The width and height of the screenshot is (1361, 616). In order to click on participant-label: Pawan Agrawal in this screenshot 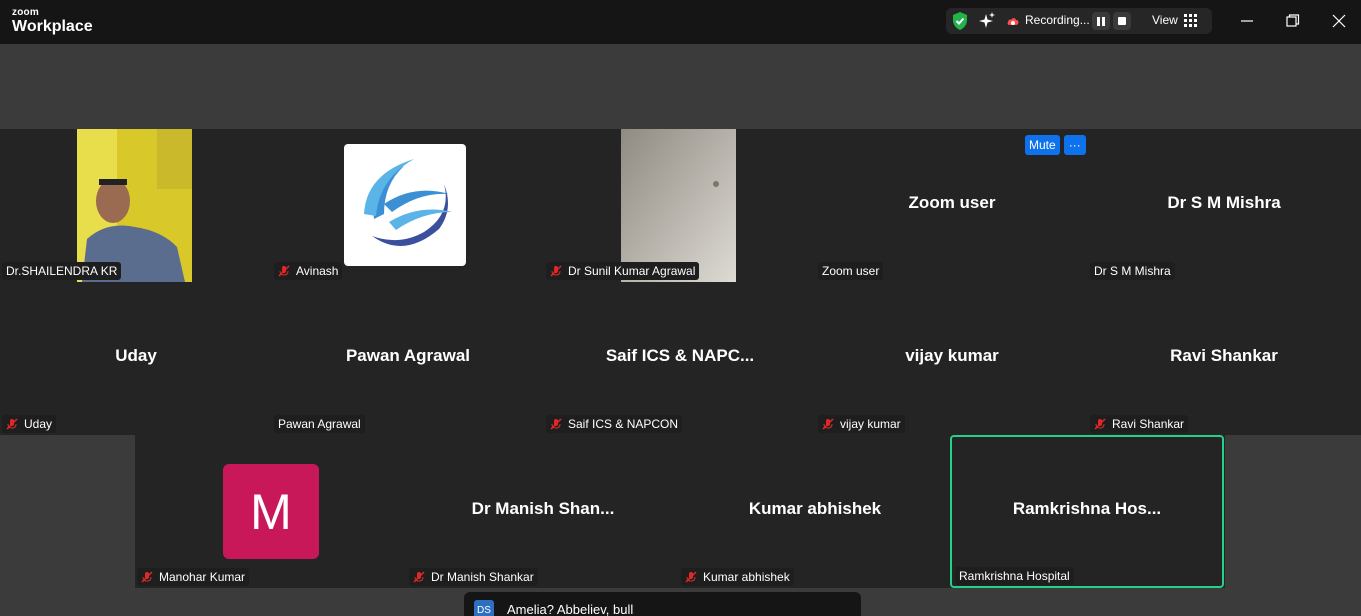, I will do `click(319, 424)`.